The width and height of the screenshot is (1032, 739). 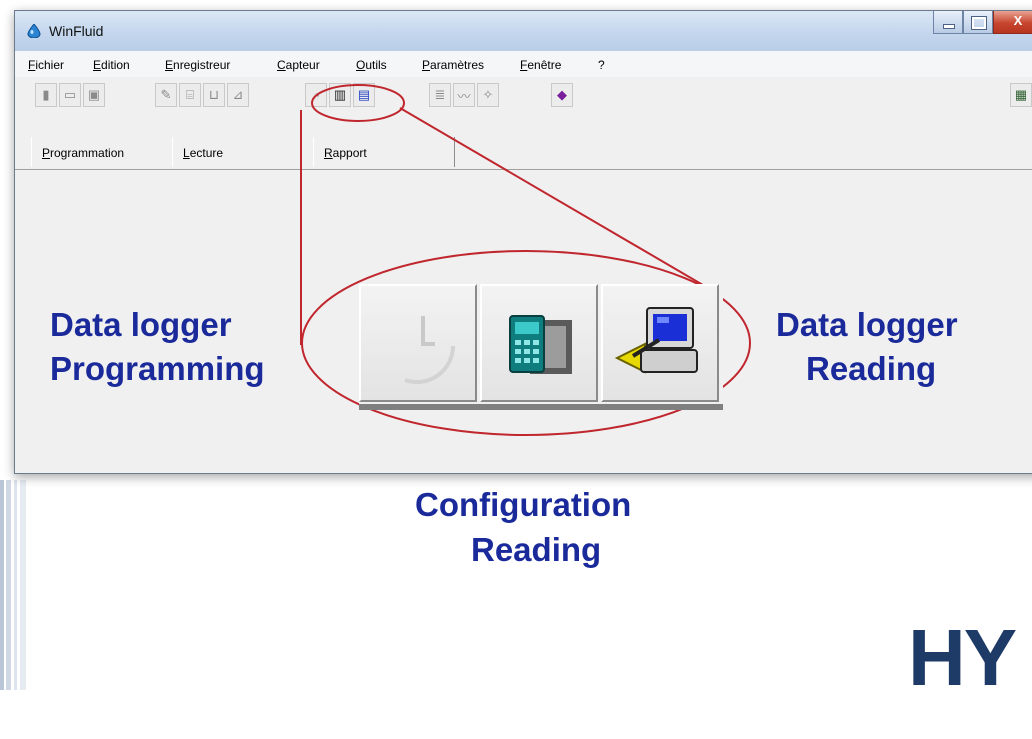 I want to click on menu-fenetre: Fenêtre, so click(x=540, y=65).